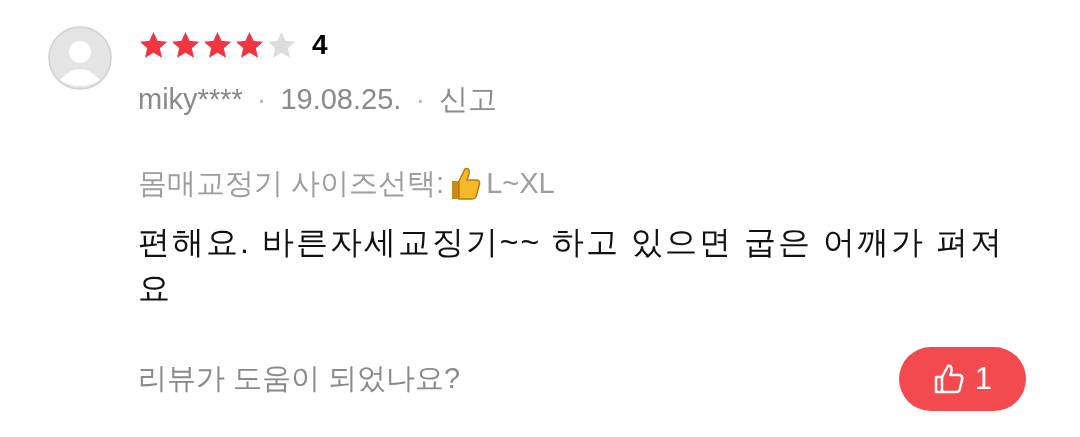 The width and height of the screenshot is (1080, 437). Describe the element at coordinates (520, 183) in the screenshot. I see `option-value: L~XL` at that location.